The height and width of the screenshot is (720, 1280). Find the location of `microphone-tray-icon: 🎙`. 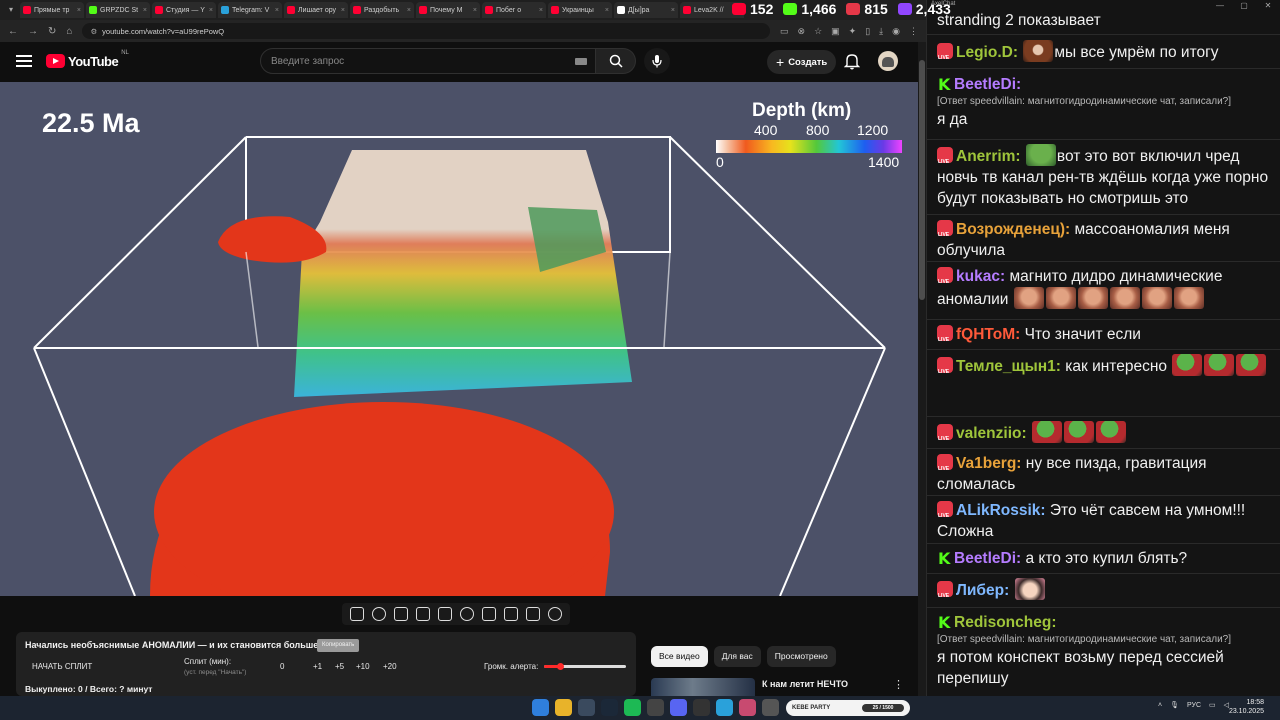

microphone-tray-icon: 🎙 is located at coordinates (1174, 705).